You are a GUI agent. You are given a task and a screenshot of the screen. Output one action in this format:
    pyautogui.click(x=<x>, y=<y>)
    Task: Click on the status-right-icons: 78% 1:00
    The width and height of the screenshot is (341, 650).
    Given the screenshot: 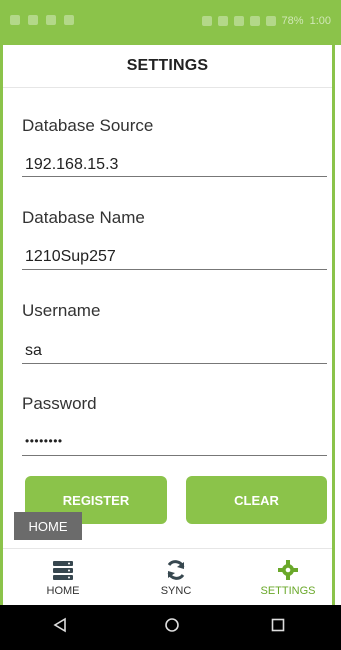 What is the action you would take?
    pyautogui.click(x=266, y=21)
    